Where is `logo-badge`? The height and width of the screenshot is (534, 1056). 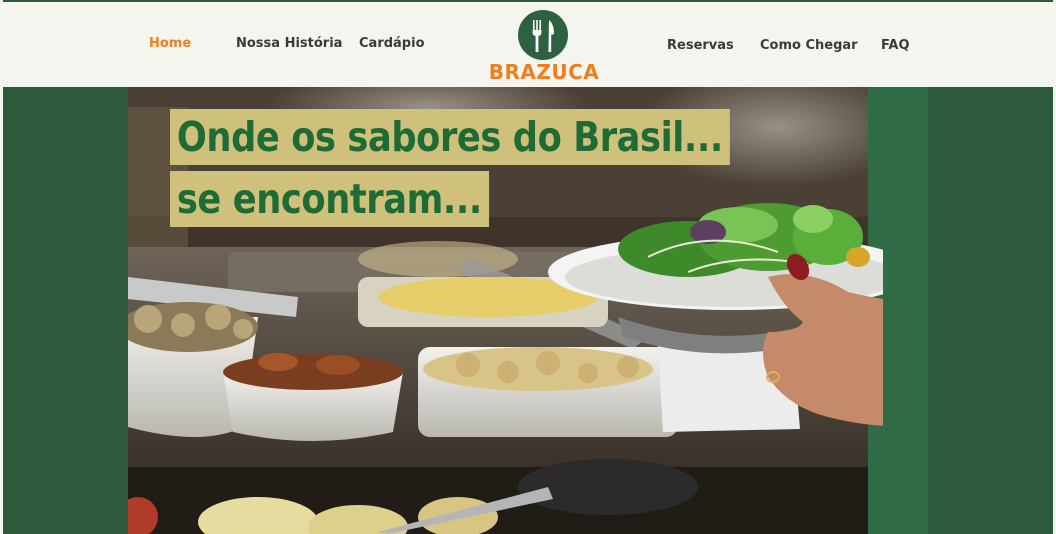
logo-badge is located at coordinates (543, 35).